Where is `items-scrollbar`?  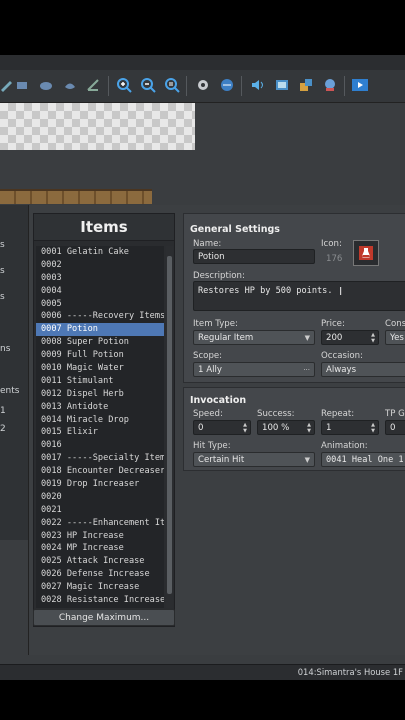
items-scrollbar is located at coordinates (169, 427).